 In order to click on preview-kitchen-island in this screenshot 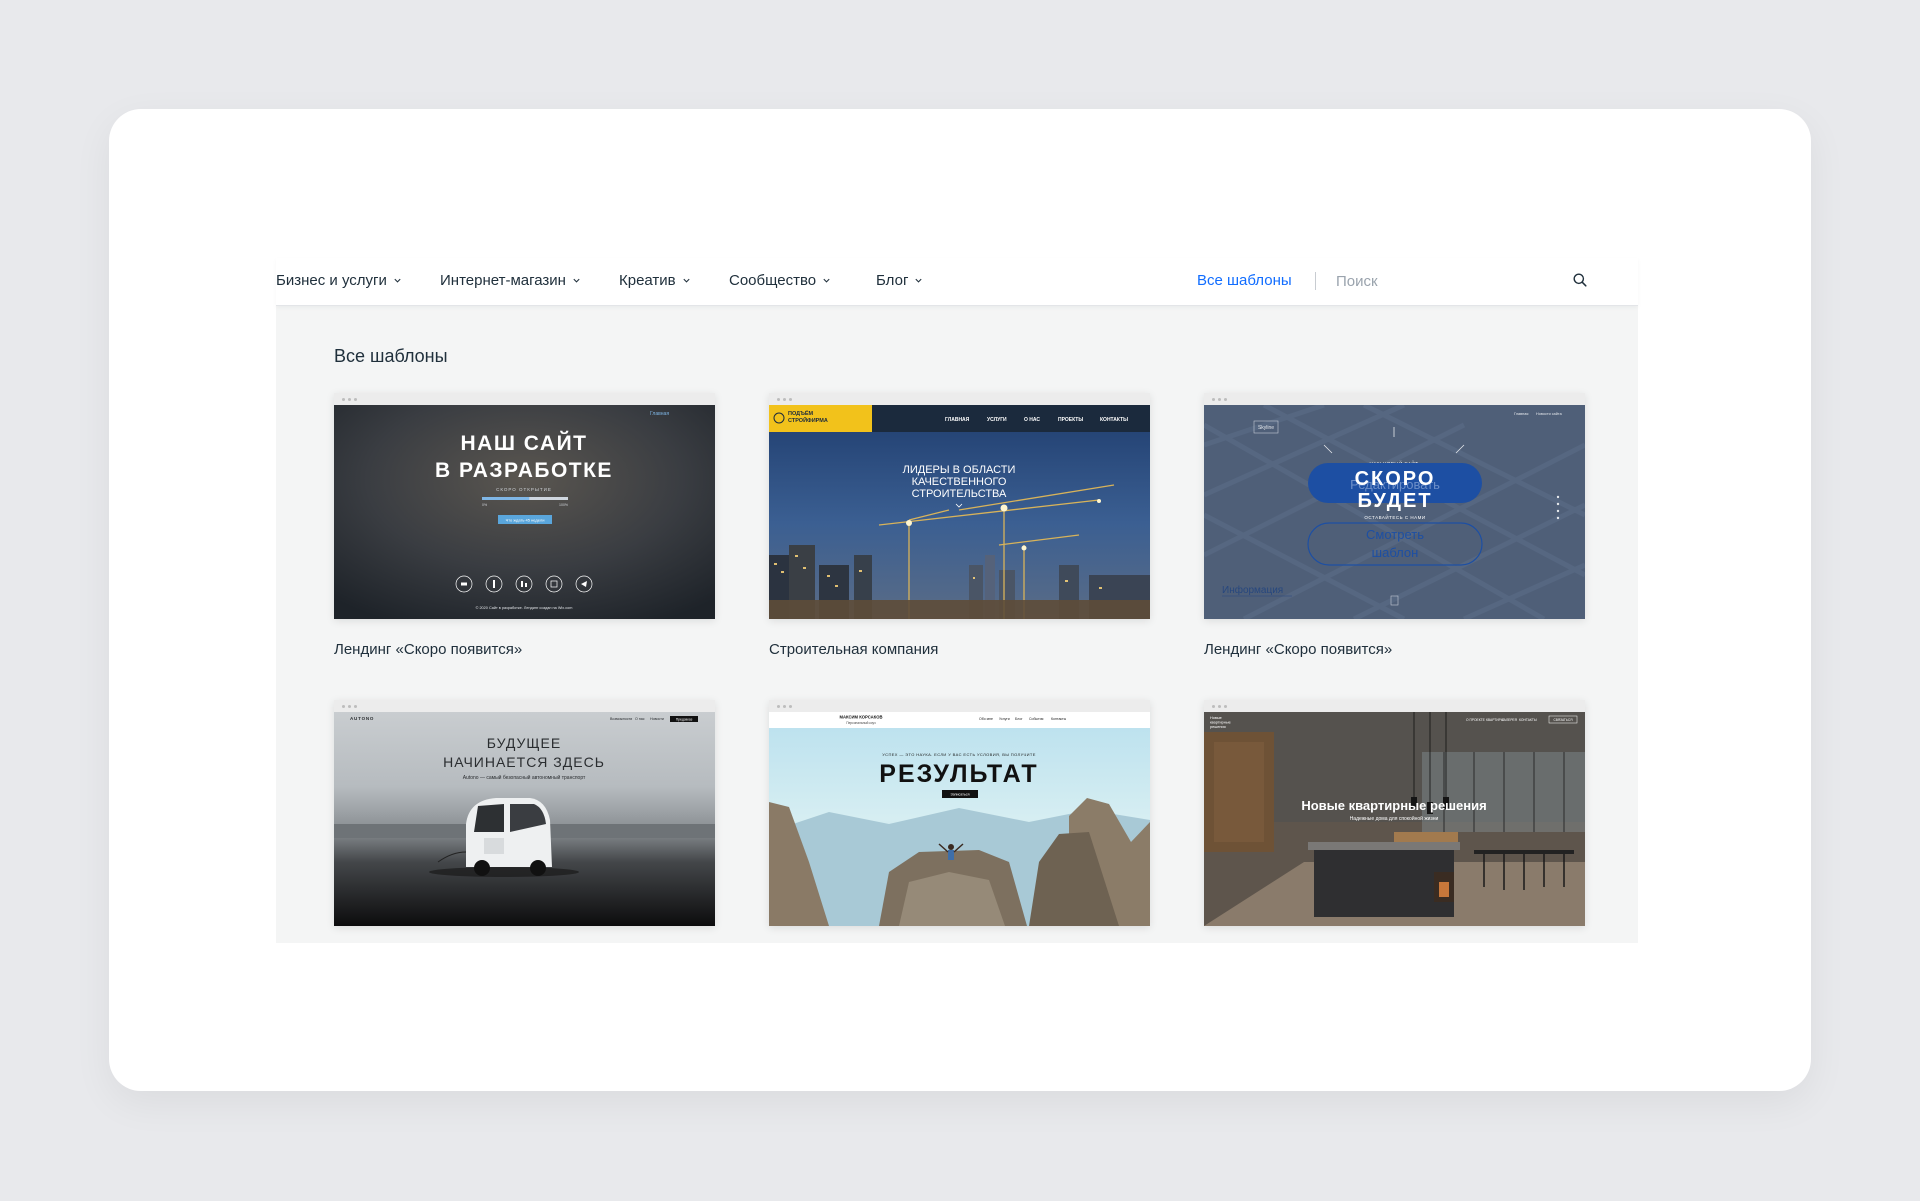, I will do `click(1384, 882)`.